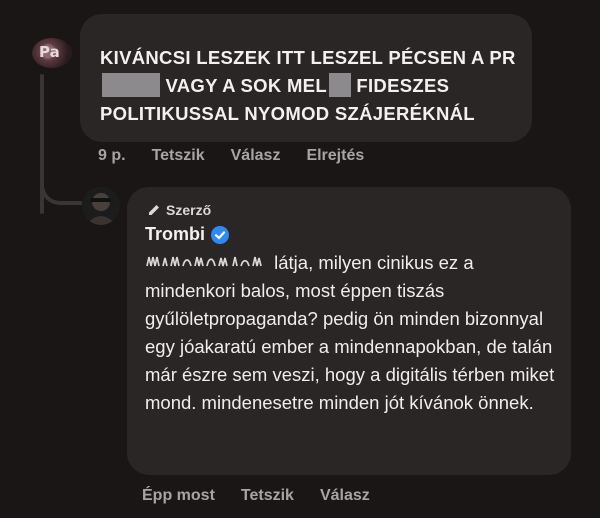 Image resolution: width=600 pixels, height=518 pixels. What do you see at coordinates (154, 210) in the screenshot?
I see `pen-icon` at bounding box center [154, 210].